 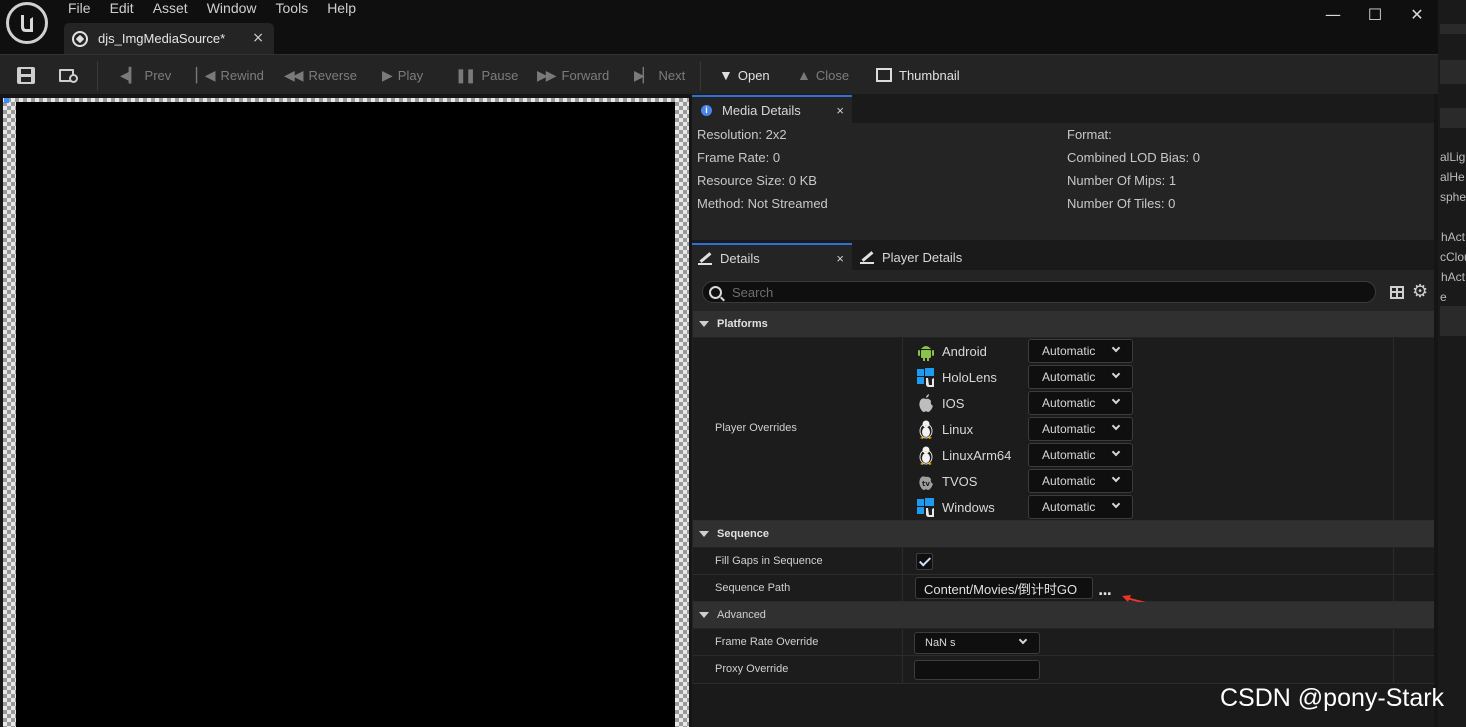 What do you see at coordinates (744, 75) in the screenshot?
I see `open-button: ▼ Open` at bounding box center [744, 75].